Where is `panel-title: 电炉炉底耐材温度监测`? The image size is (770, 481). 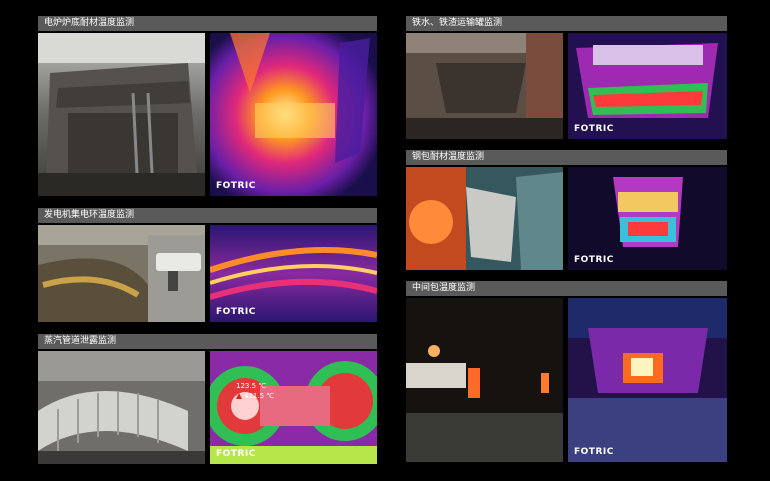
panel-title: 电炉炉底耐材温度监测 is located at coordinates (207, 23).